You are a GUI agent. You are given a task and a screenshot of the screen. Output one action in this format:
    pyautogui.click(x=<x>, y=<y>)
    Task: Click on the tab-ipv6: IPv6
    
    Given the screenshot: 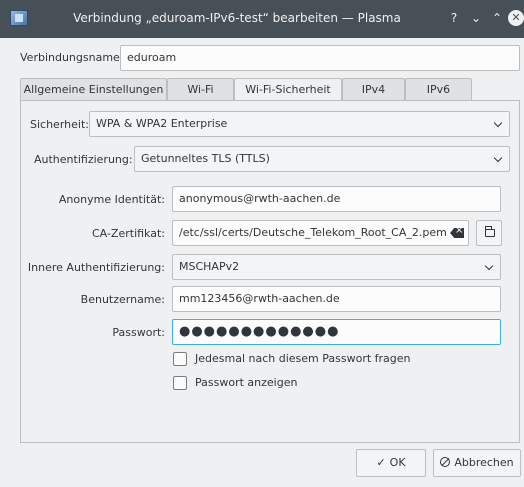 What is the action you would take?
    pyautogui.click(x=438, y=89)
    